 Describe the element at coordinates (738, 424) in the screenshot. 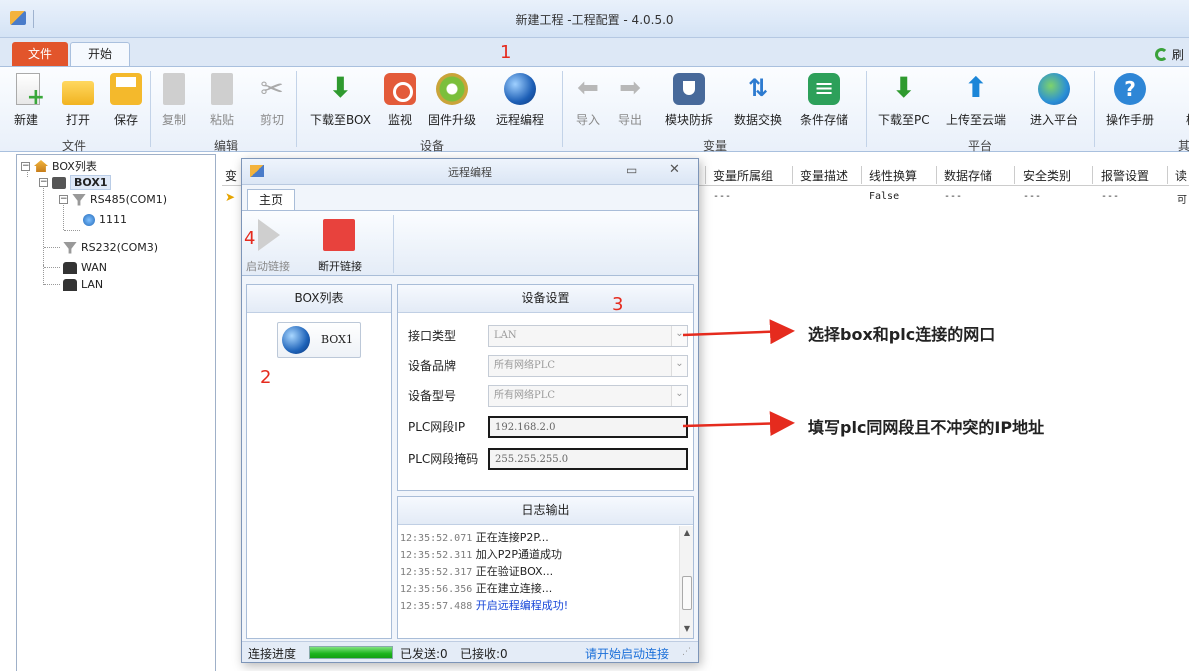

I see `arrow-to-ip-note` at that location.